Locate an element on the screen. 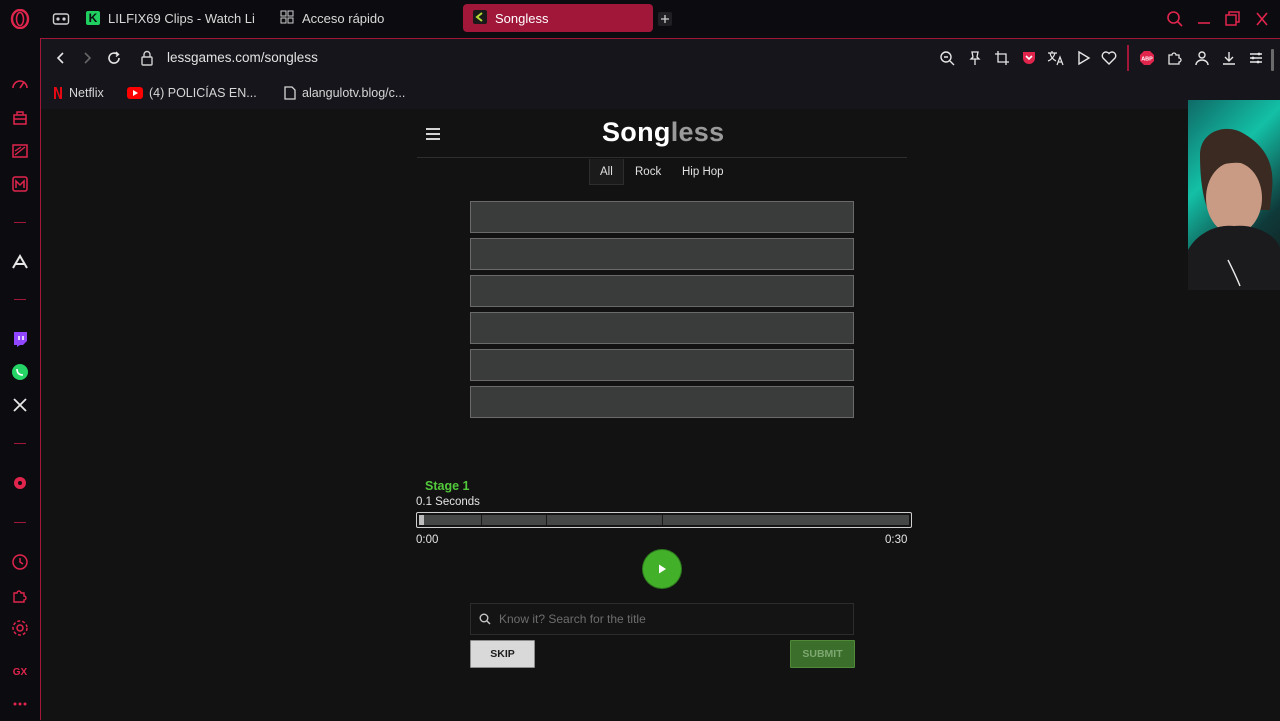  snapshot-icon is located at coordinates (1002, 60).